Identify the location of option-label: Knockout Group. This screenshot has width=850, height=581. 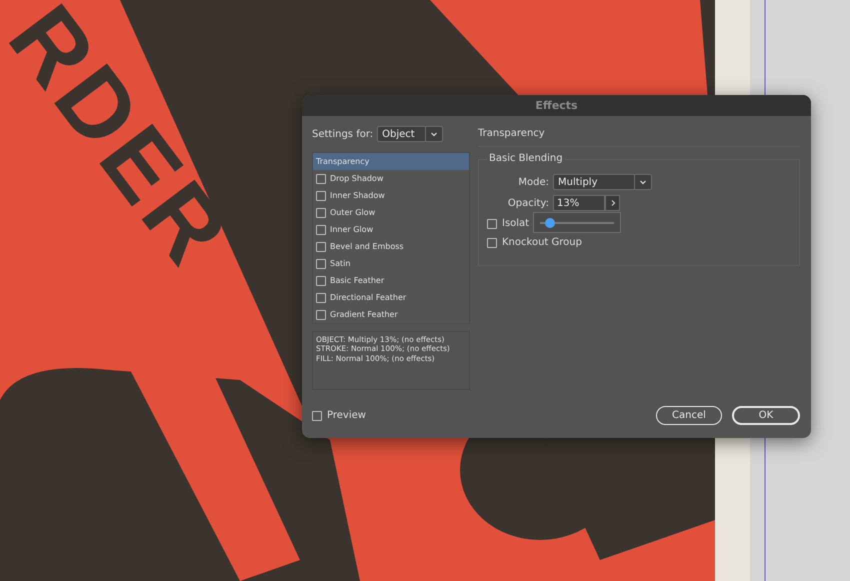
(542, 242).